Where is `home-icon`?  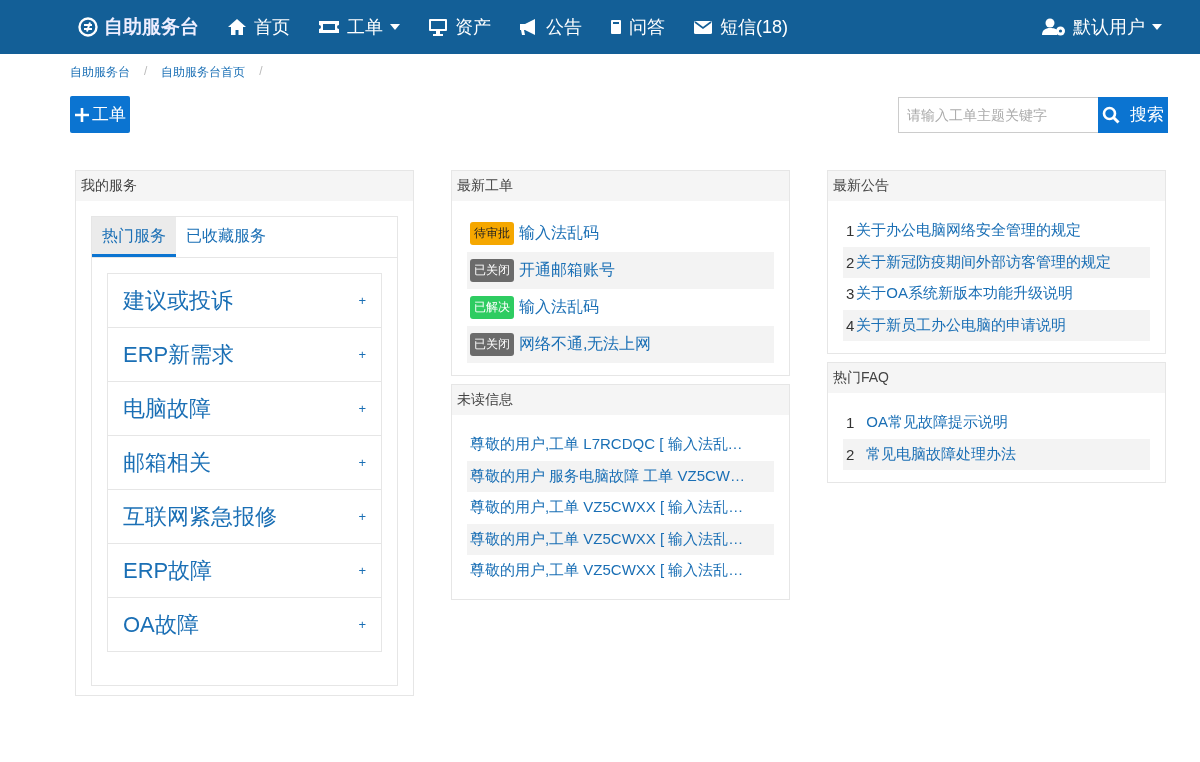
home-icon is located at coordinates (237, 27).